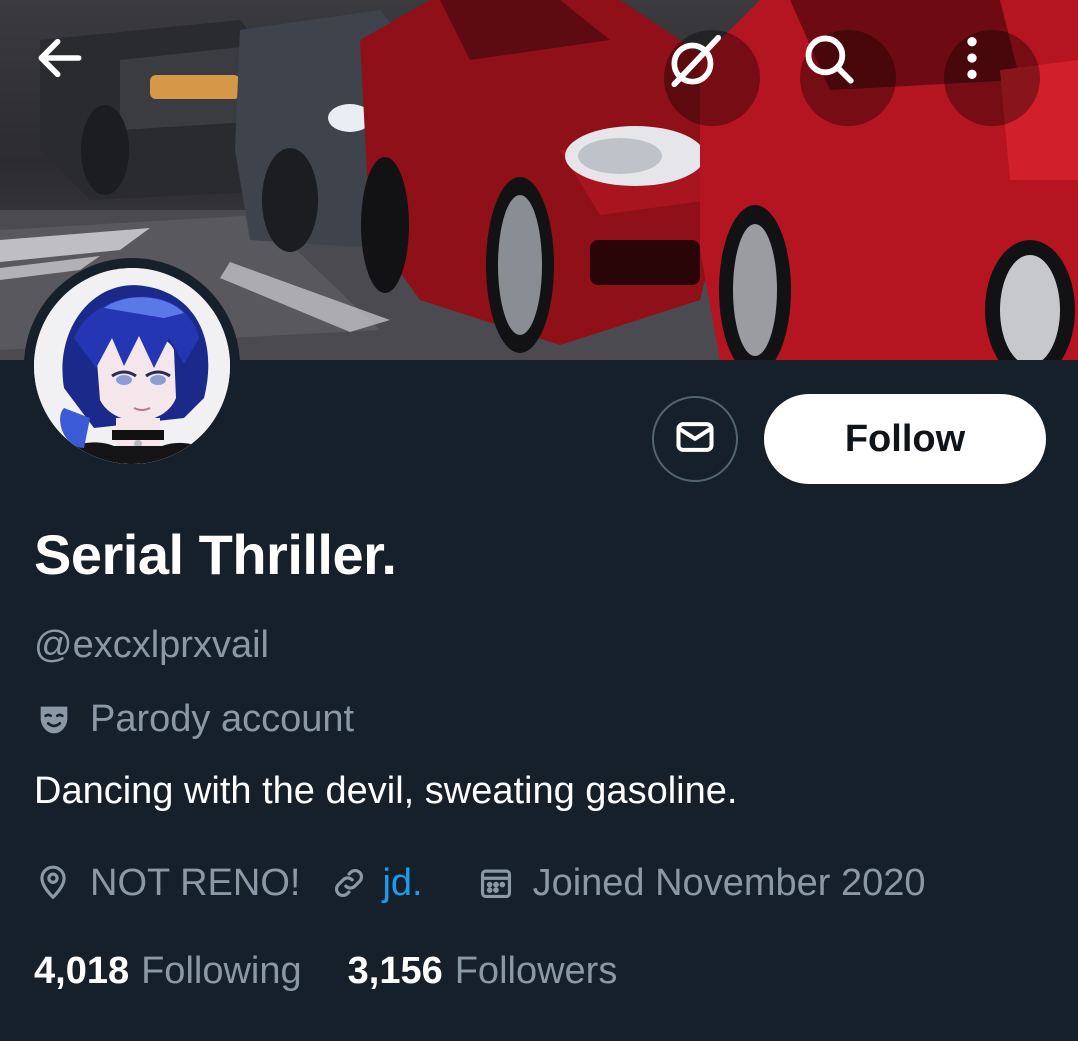 This screenshot has width=1078, height=1041. Describe the element at coordinates (54, 720) in the screenshot. I see `theater-mask-icon` at that location.